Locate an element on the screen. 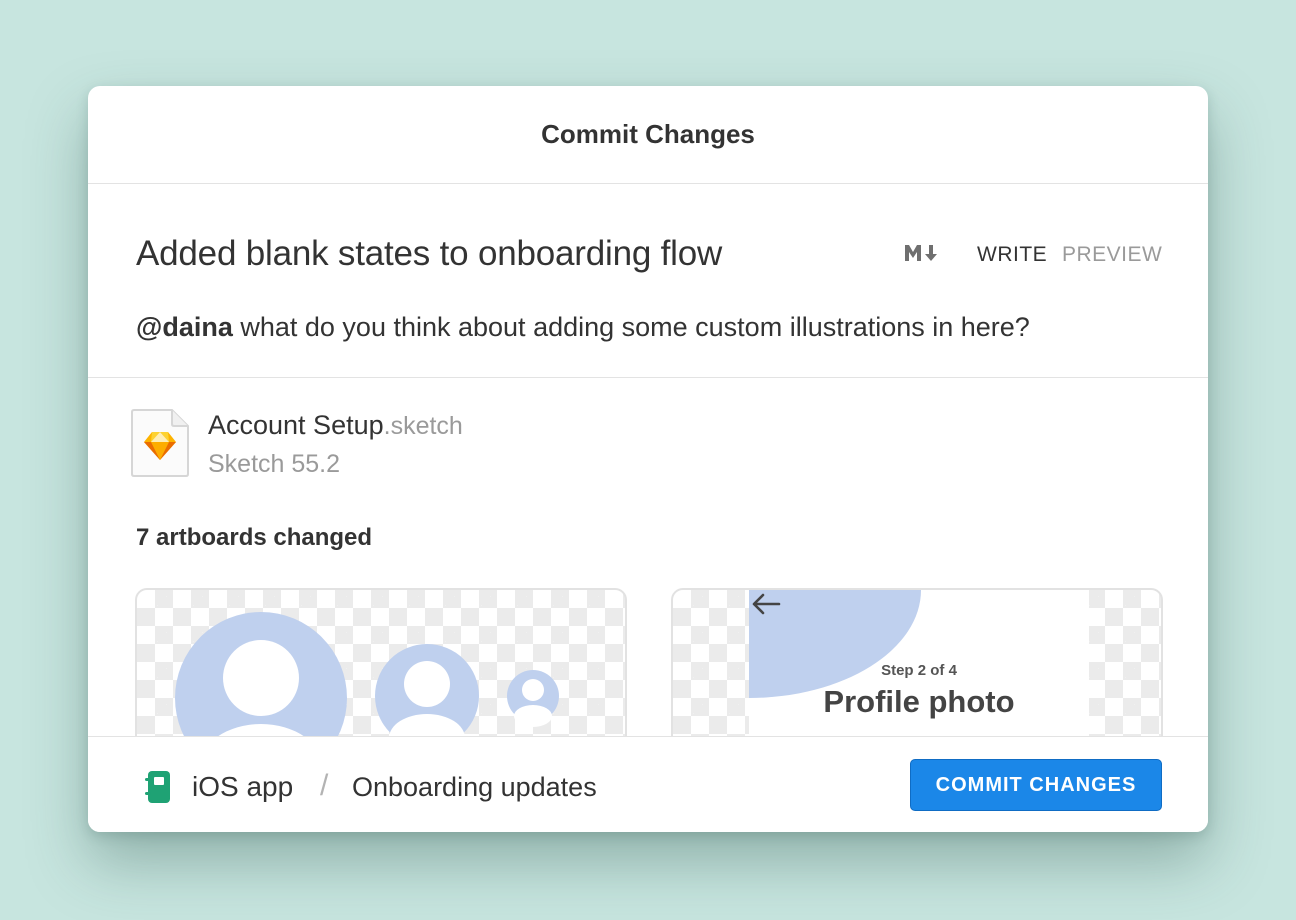 This screenshot has width=1296, height=920. tab-write: WRITE is located at coordinates (1012, 255).